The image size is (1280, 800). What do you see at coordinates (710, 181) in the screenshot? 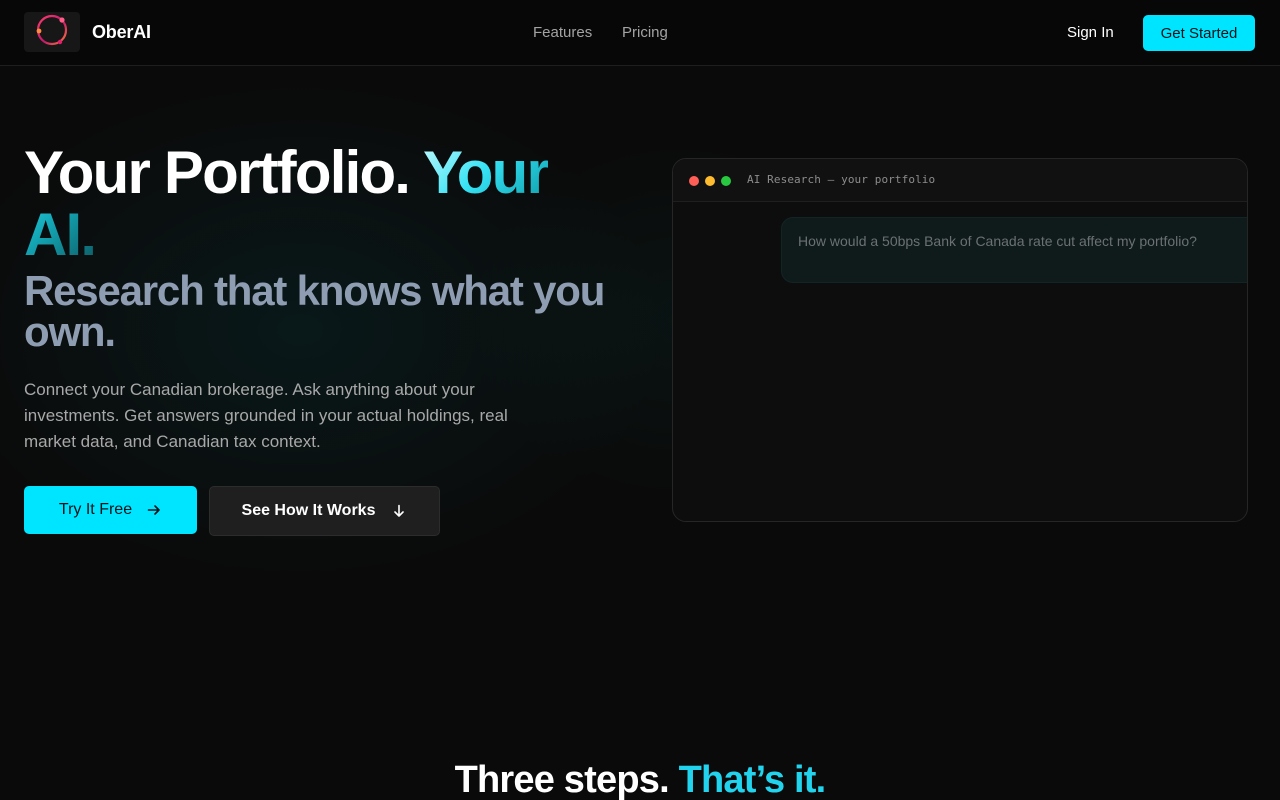
I see `window-minimize-dot` at bounding box center [710, 181].